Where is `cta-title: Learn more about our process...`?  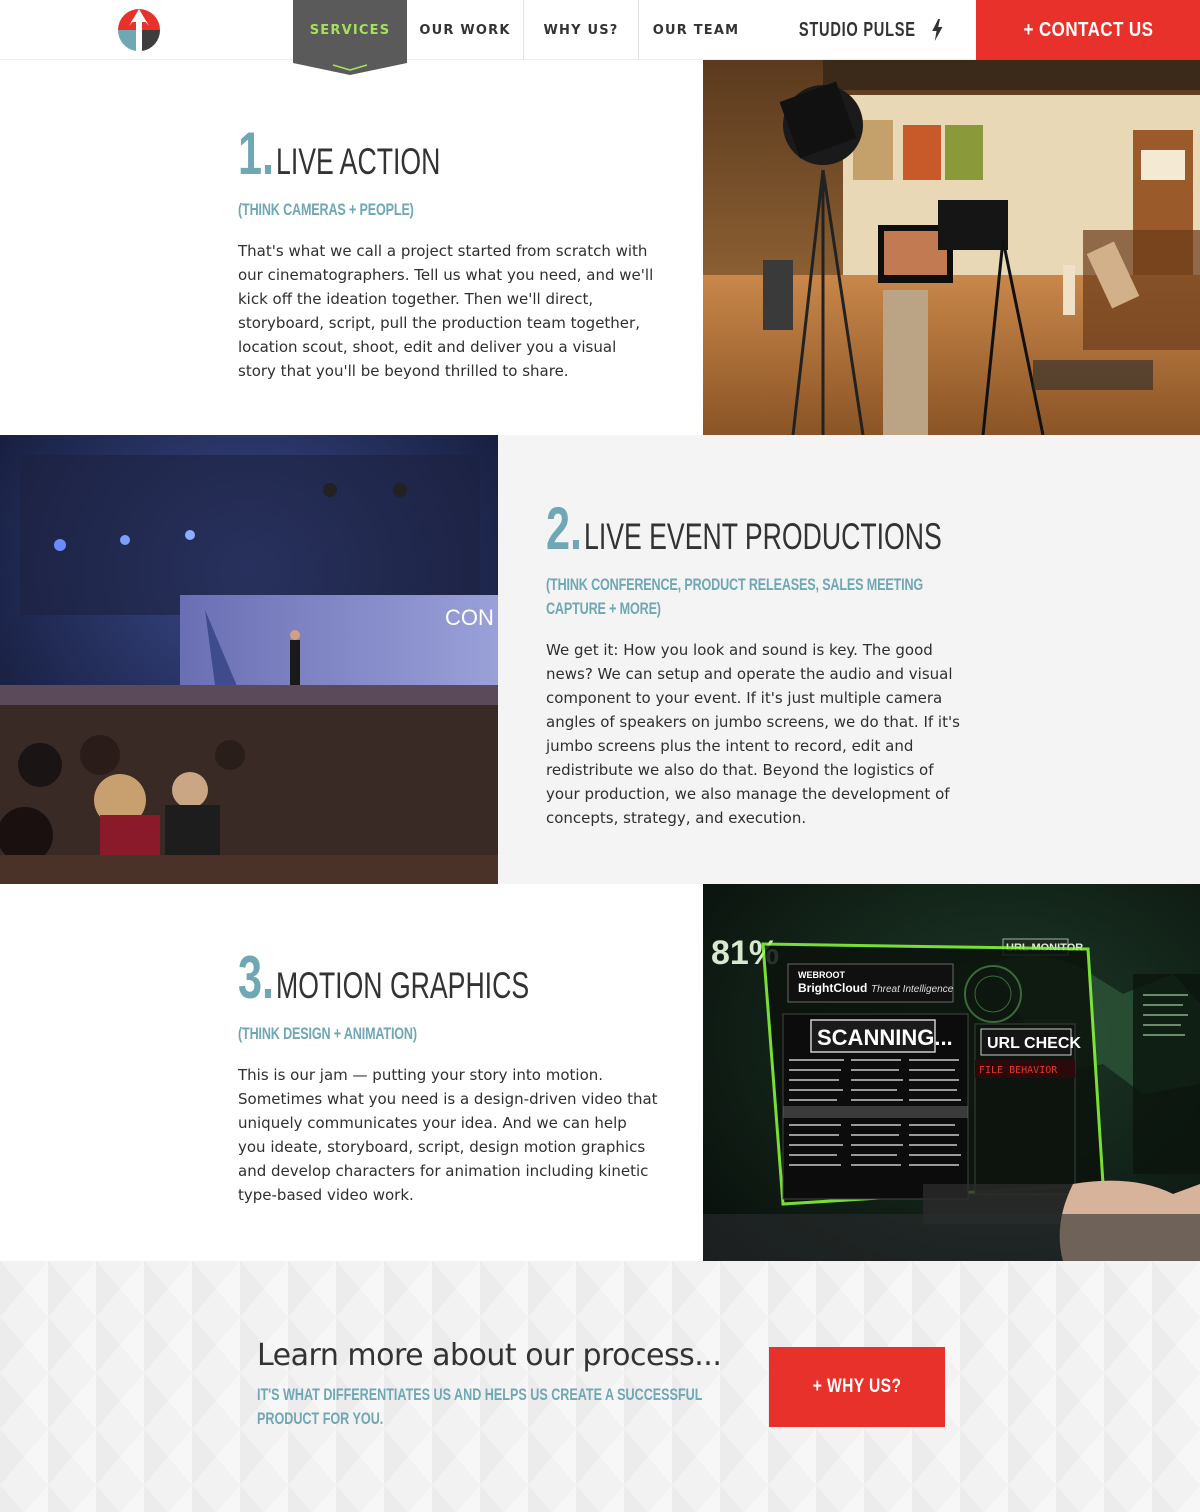 cta-title: Learn more about our process... is located at coordinates (489, 1355).